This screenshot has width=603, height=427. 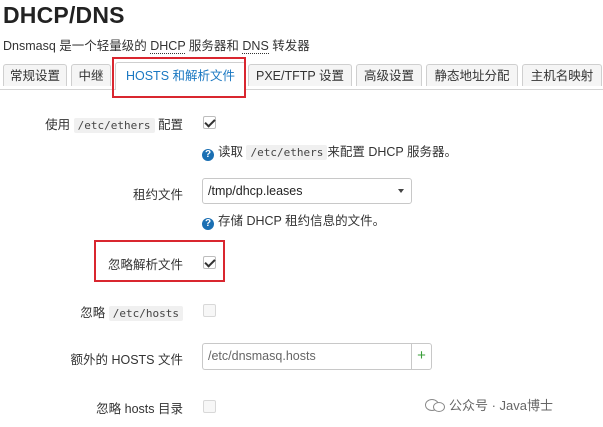 I want to click on wechat-logo-icon, so click(x=435, y=405).